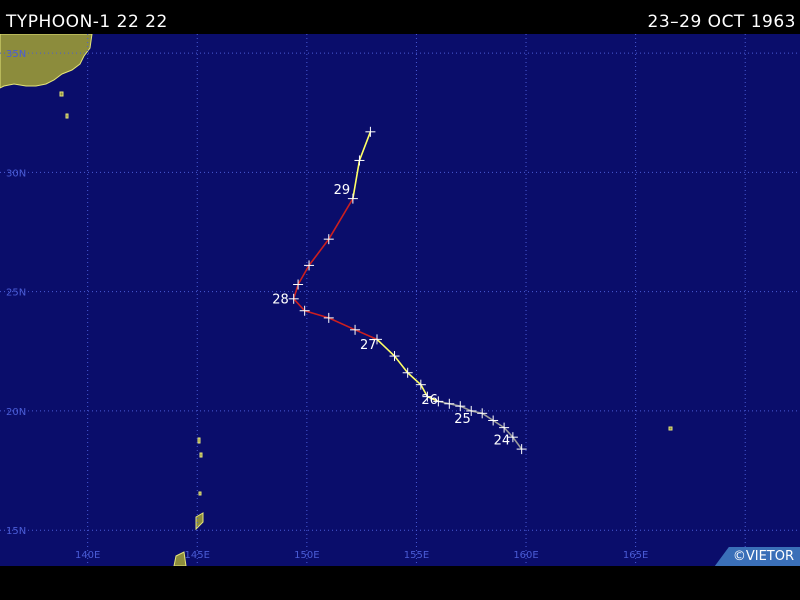 The image size is (800, 600). Describe the element at coordinates (416, 555) in the screenshot. I see `lon-label: 155E` at that location.